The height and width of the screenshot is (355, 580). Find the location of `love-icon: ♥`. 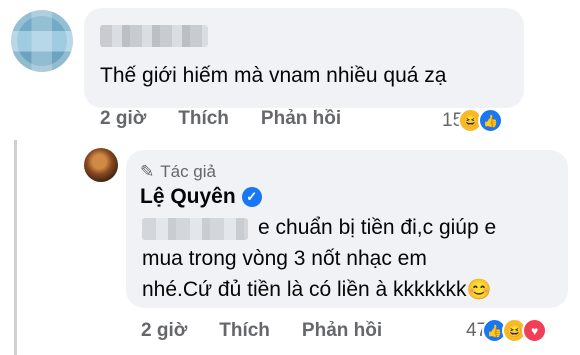

love-icon: ♥ is located at coordinates (535, 330).